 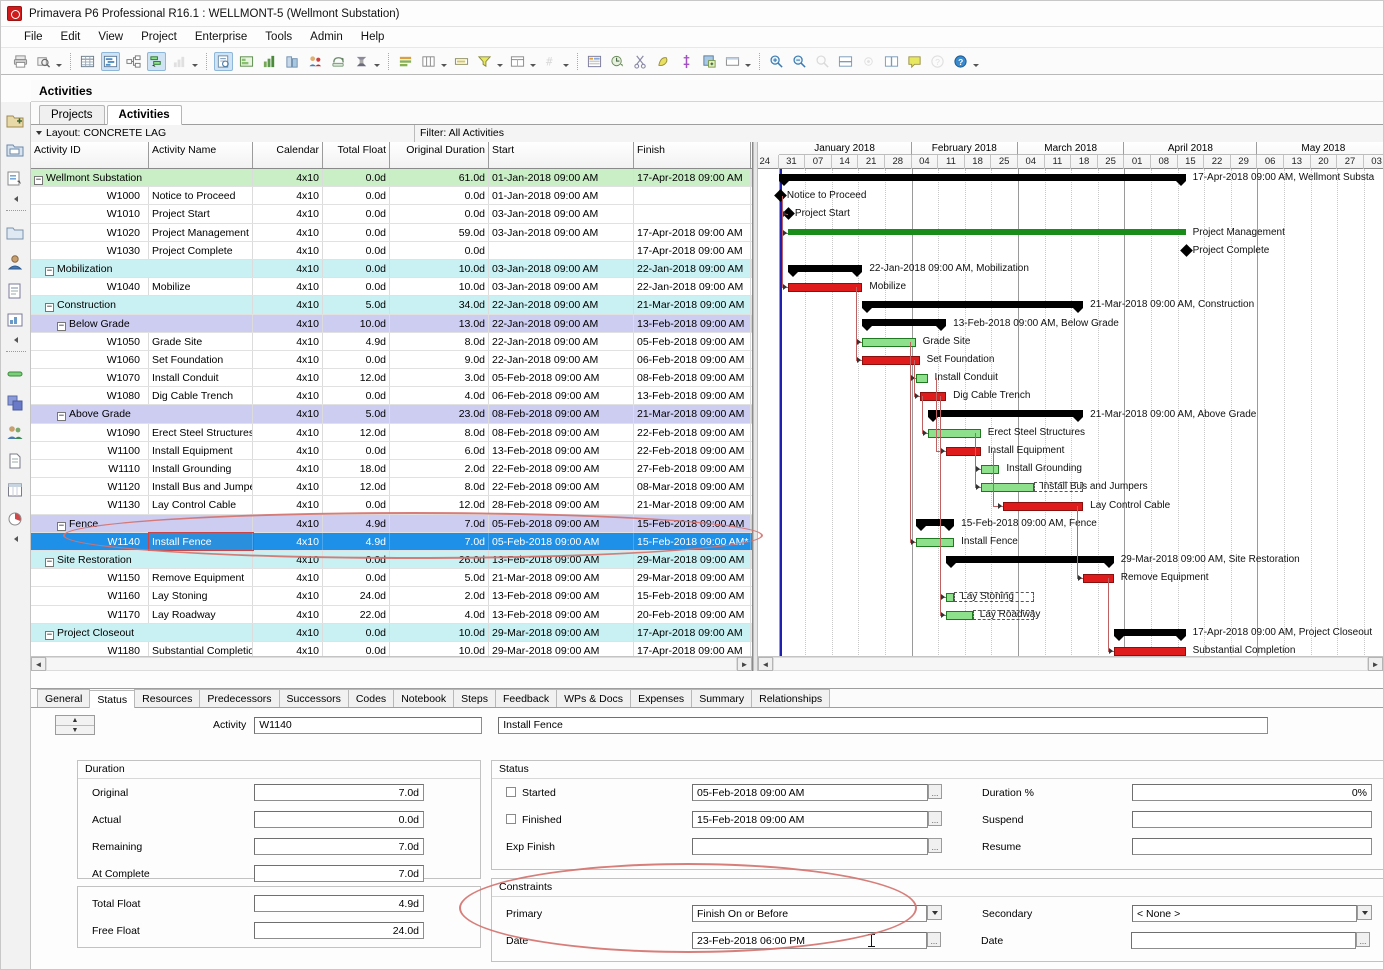 What do you see at coordinates (64, 698) in the screenshot?
I see `detail-tab-general: General` at bounding box center [64, 698].